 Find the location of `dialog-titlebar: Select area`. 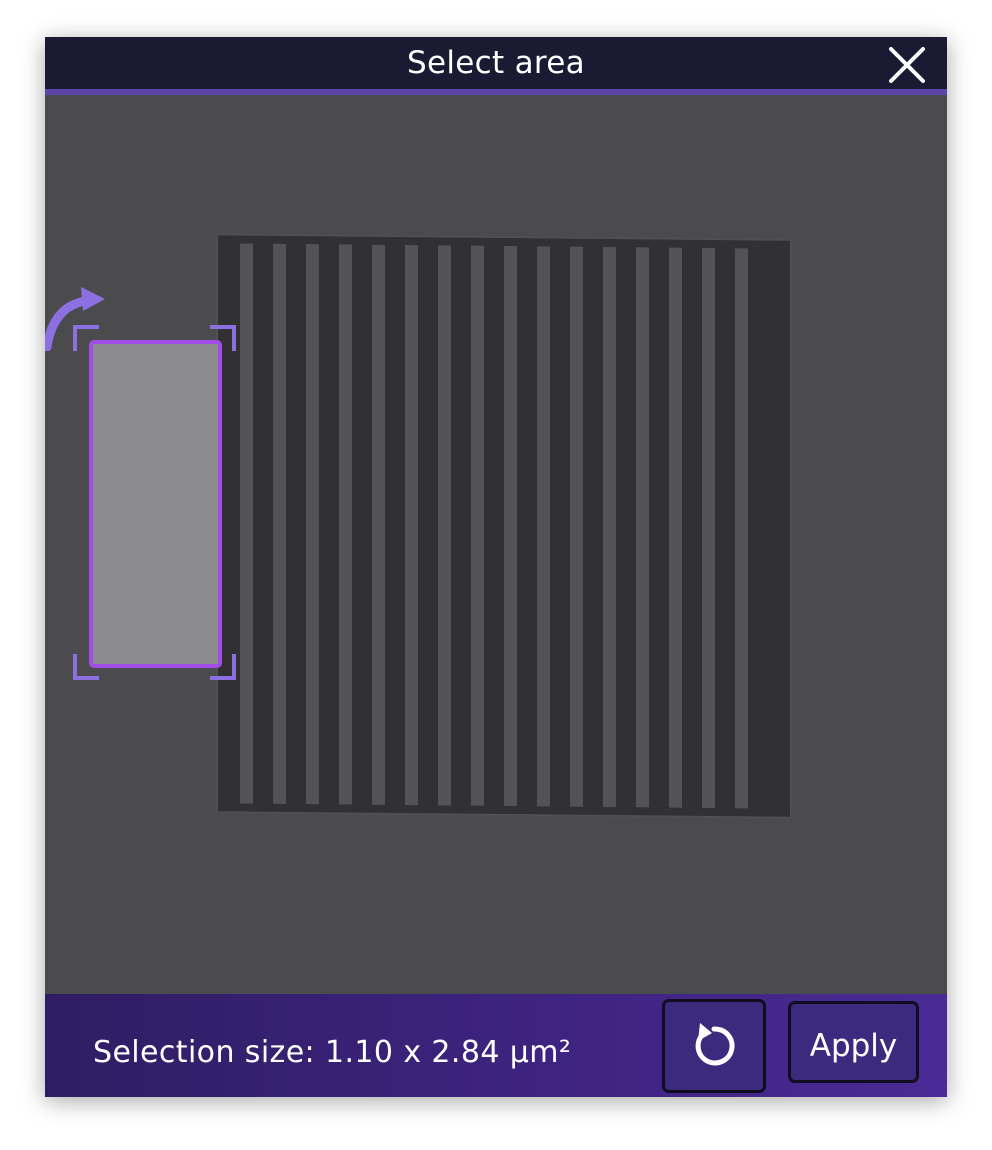

dialog-titlebar: Select area is located at coordinates (496, 66).